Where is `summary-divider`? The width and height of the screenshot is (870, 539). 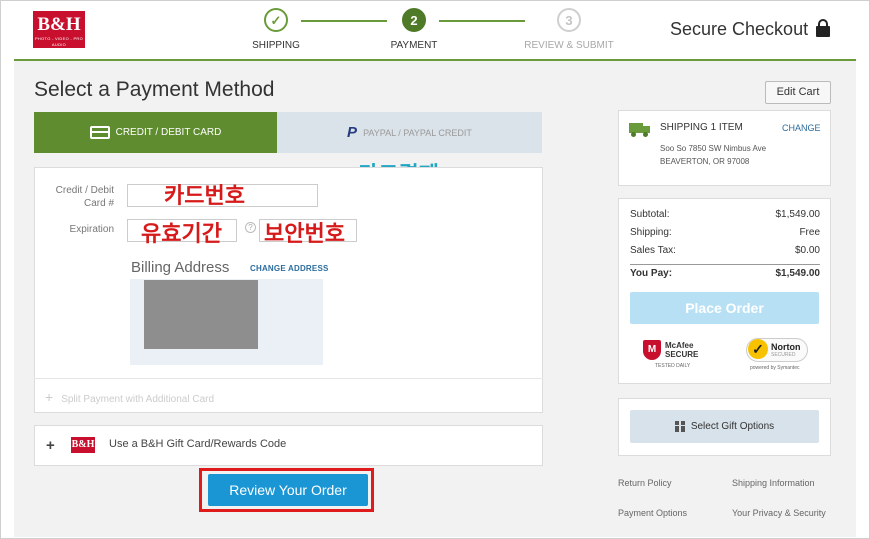
summary-divider is located at coordinates (725, 264).